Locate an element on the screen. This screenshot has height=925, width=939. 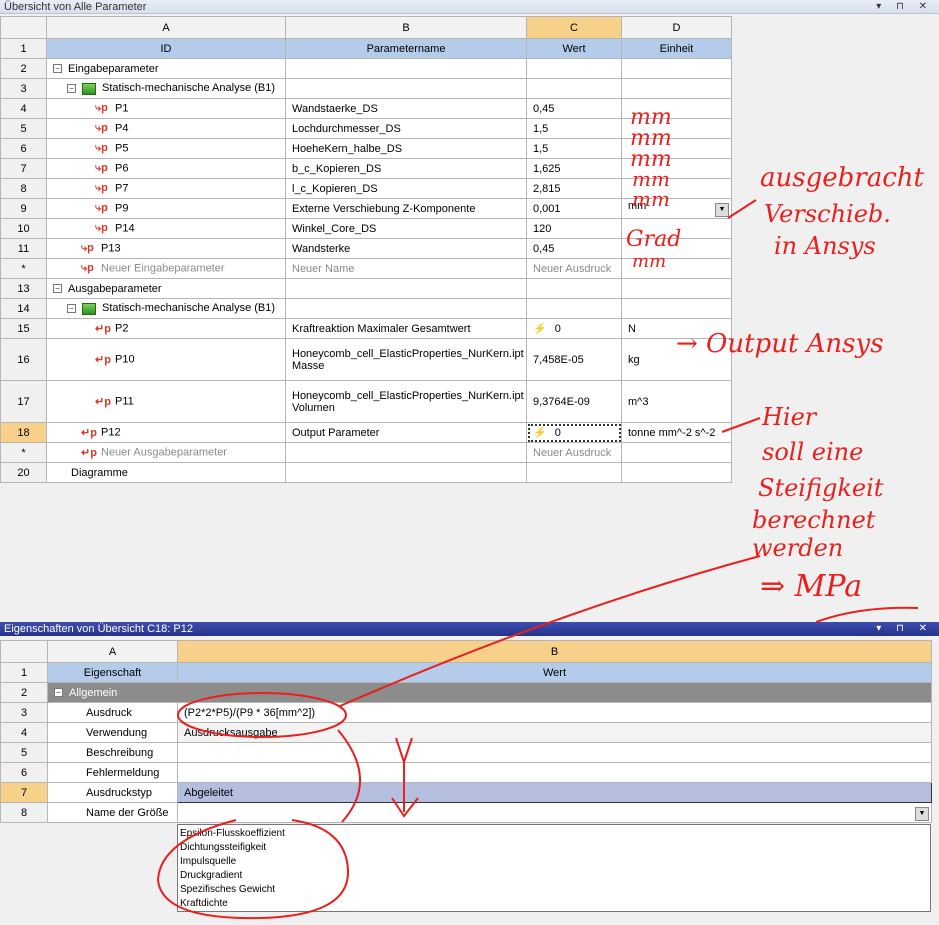
table-row: 10 ⤷p P14 Winkel_Core_DS 120 is located at coordinates (366, 228).